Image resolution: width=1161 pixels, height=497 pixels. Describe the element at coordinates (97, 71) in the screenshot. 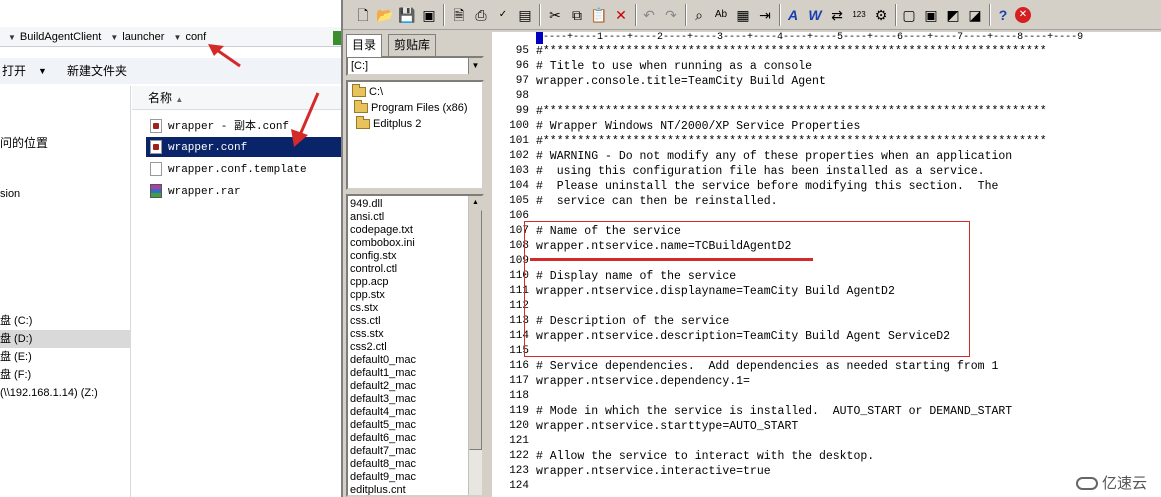

I see `new-folder-button: 新建文件夹` at that location.